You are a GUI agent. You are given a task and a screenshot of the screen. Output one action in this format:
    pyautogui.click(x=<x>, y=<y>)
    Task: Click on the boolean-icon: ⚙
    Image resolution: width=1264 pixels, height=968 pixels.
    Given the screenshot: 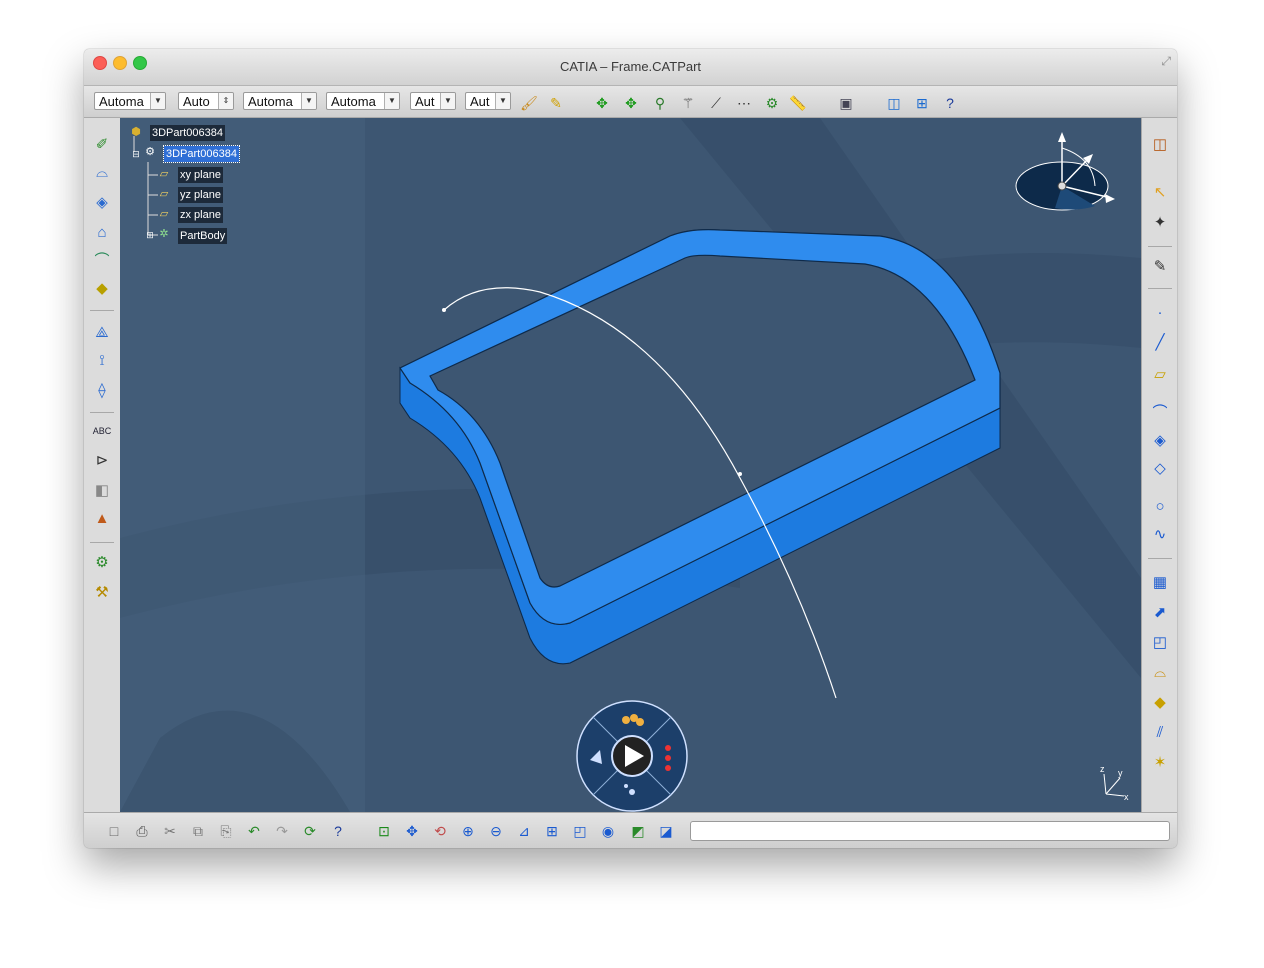 What is the action you would take?
    pyautogui.click(x=102, y=563)
    